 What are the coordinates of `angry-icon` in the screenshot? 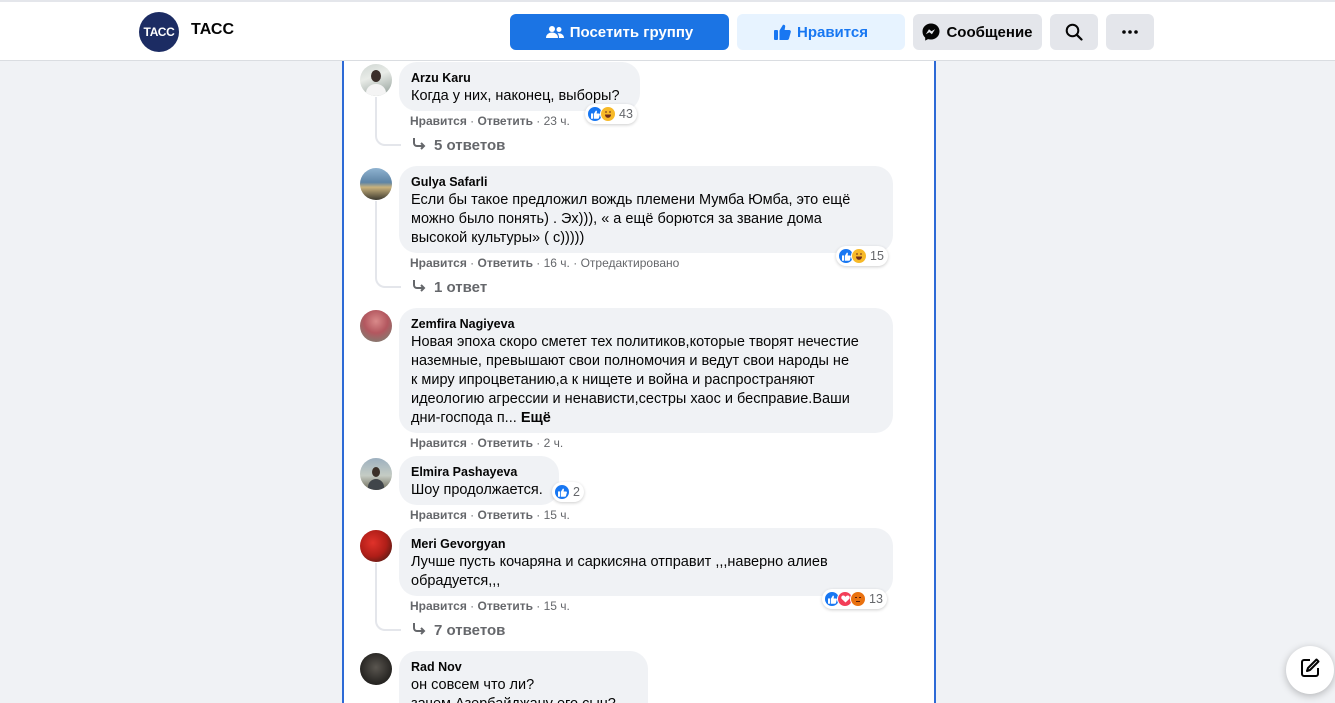 It's located at (858, 599).